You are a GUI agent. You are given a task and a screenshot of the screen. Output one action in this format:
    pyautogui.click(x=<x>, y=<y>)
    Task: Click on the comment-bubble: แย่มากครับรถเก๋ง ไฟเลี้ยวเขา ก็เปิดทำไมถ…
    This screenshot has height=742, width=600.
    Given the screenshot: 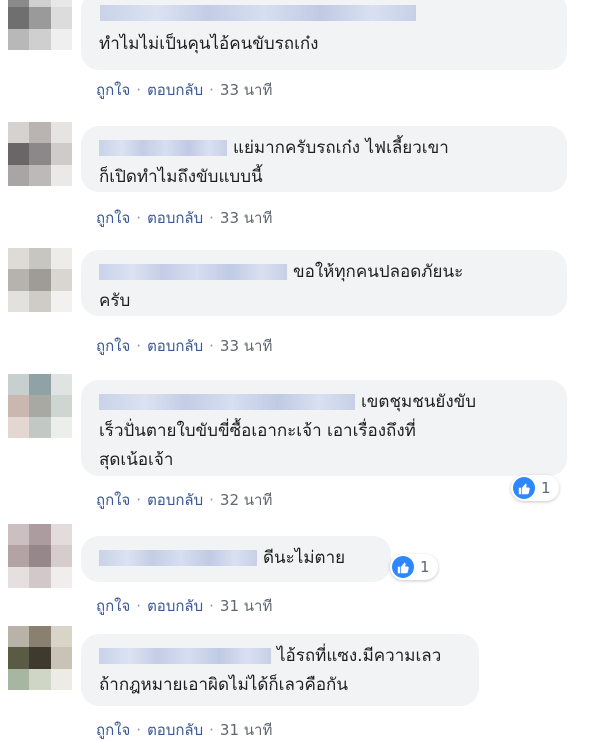 What is the action you would take?
    pyautogui.click(x=324, y=159)
    